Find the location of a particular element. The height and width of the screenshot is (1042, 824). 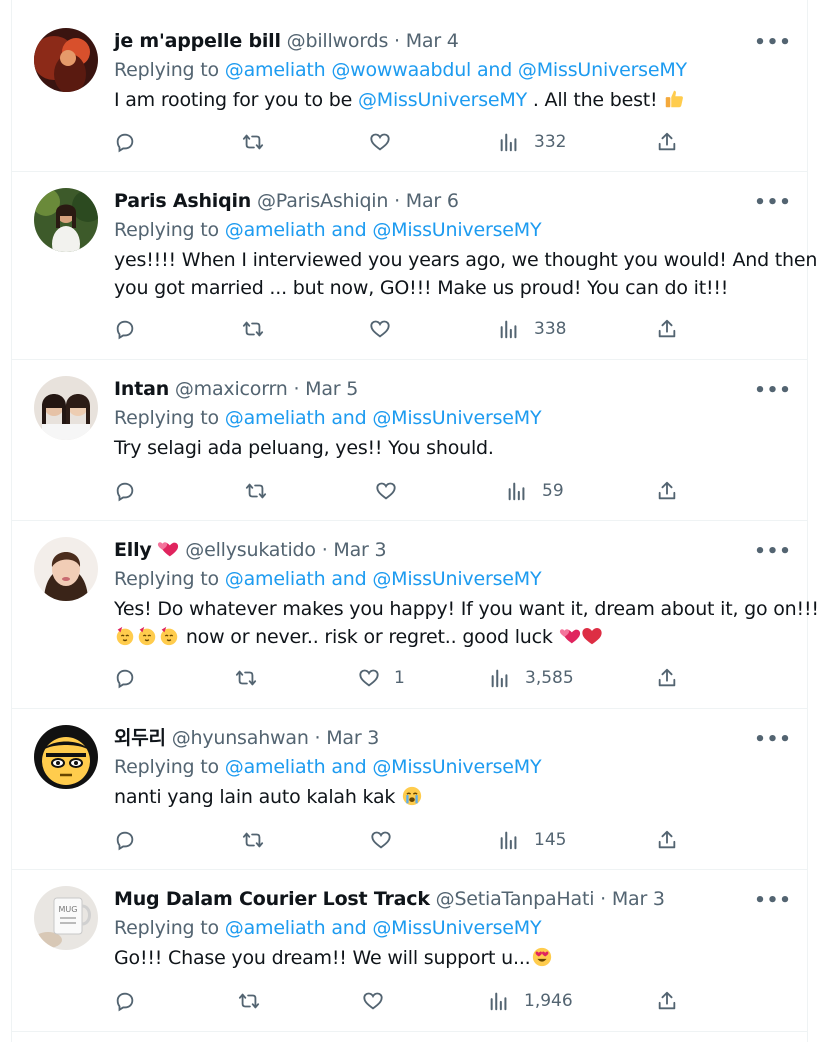

views-button: 59 is located at coordinates (535, 491).